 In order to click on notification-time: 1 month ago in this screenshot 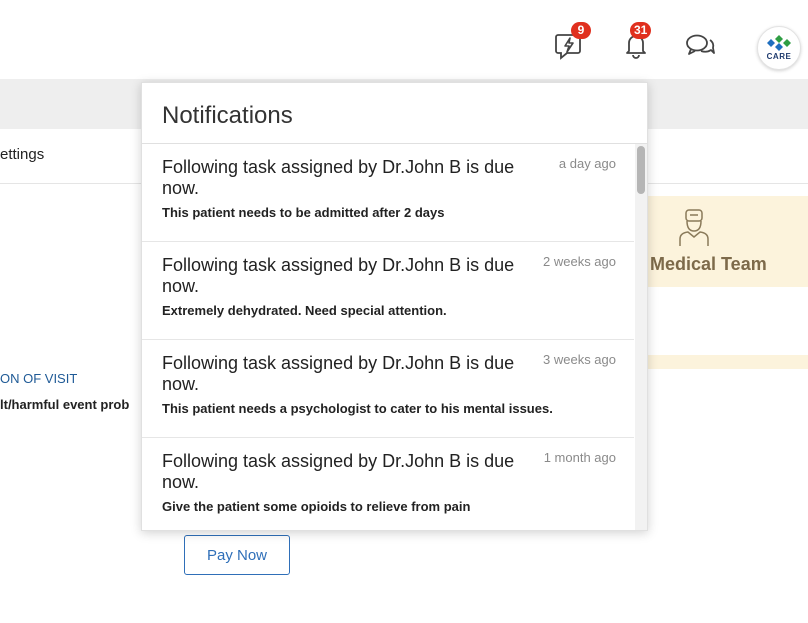, I will do `click(579, 457)`.